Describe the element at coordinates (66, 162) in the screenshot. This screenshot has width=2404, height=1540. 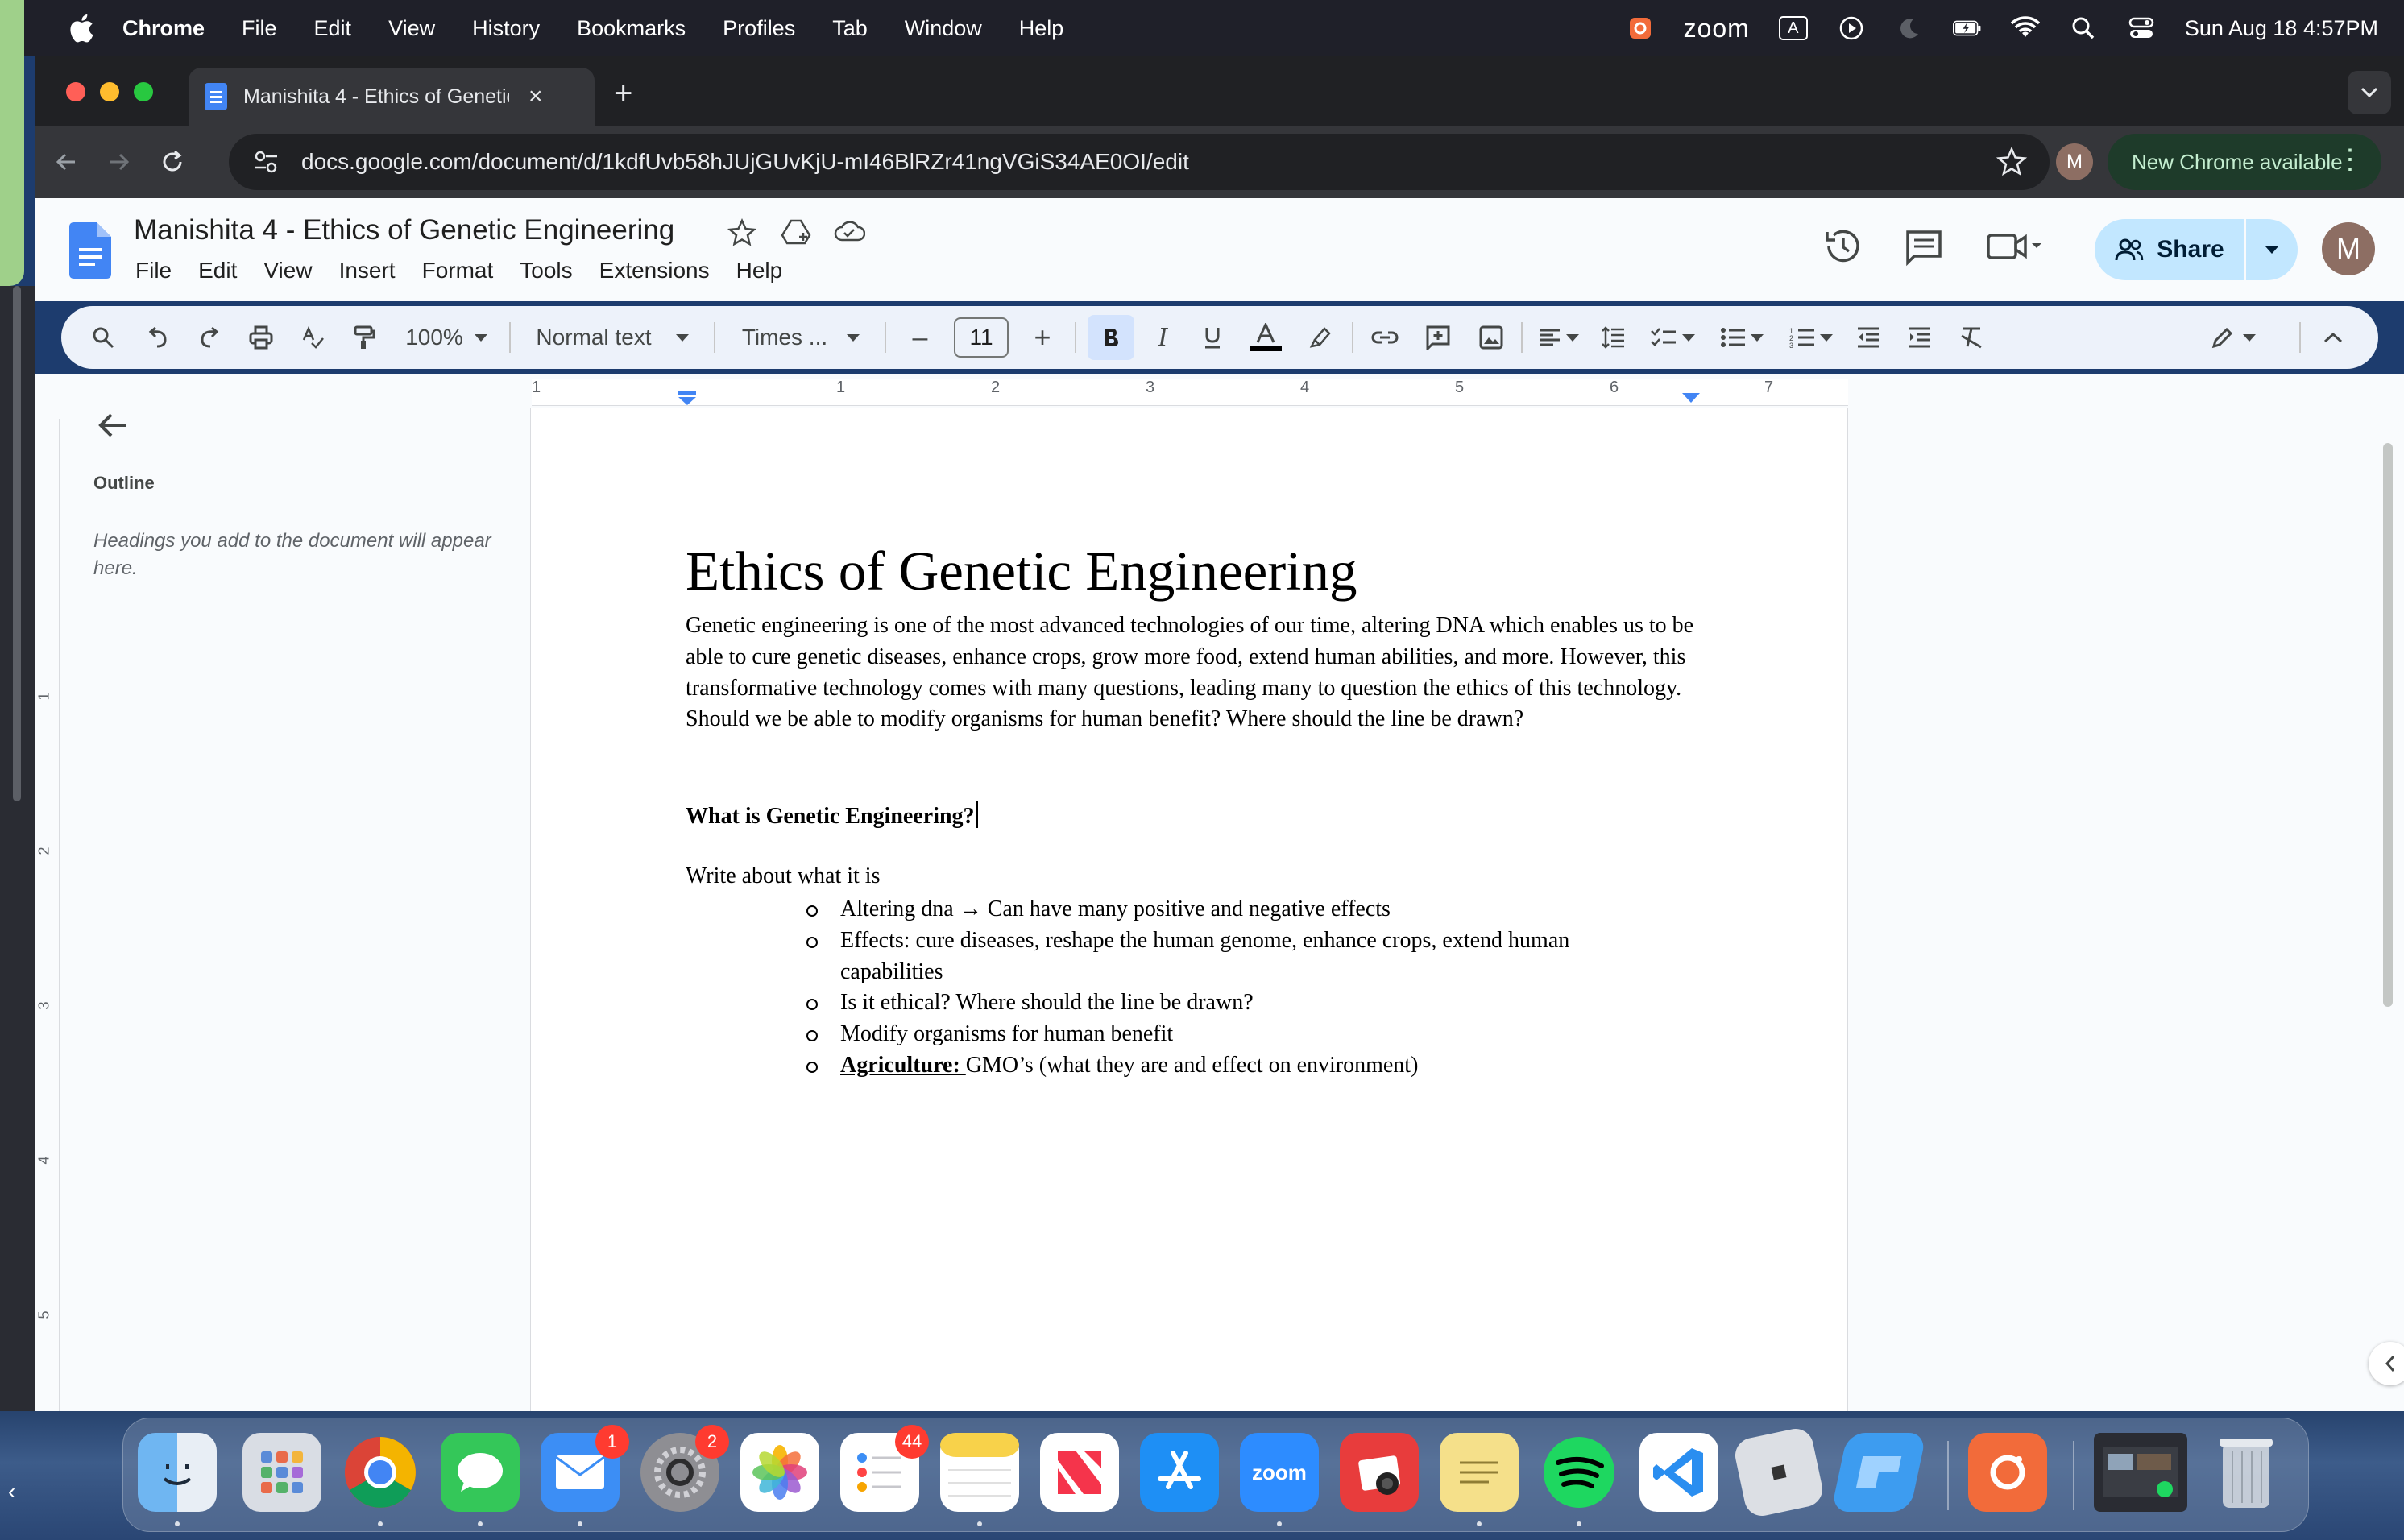
I see `back-button` at that location.